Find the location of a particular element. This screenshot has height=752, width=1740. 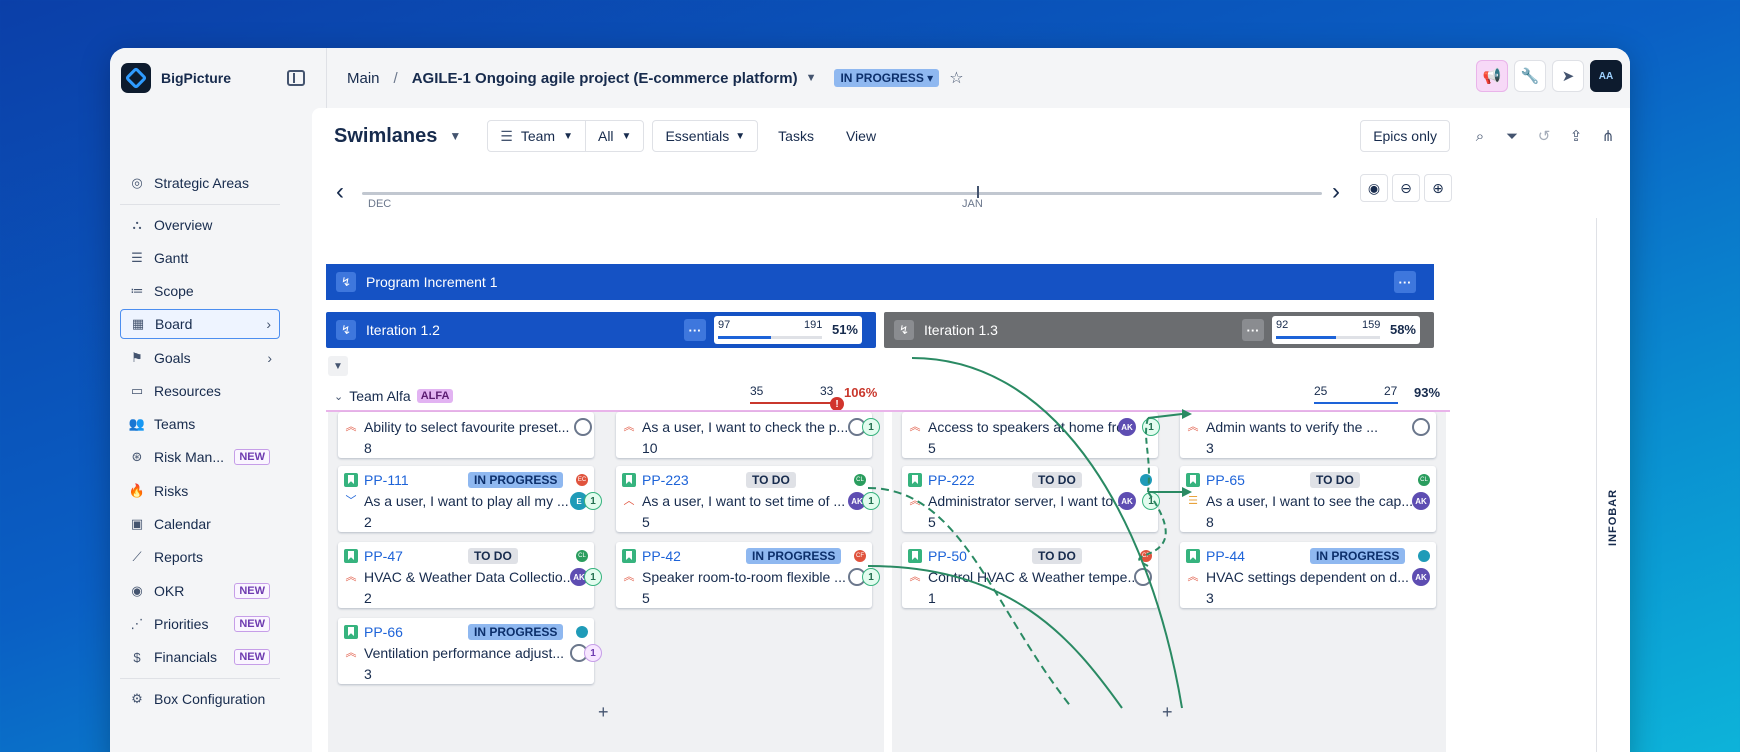

all-select: All ▼ is located at coordinates (613, 136).